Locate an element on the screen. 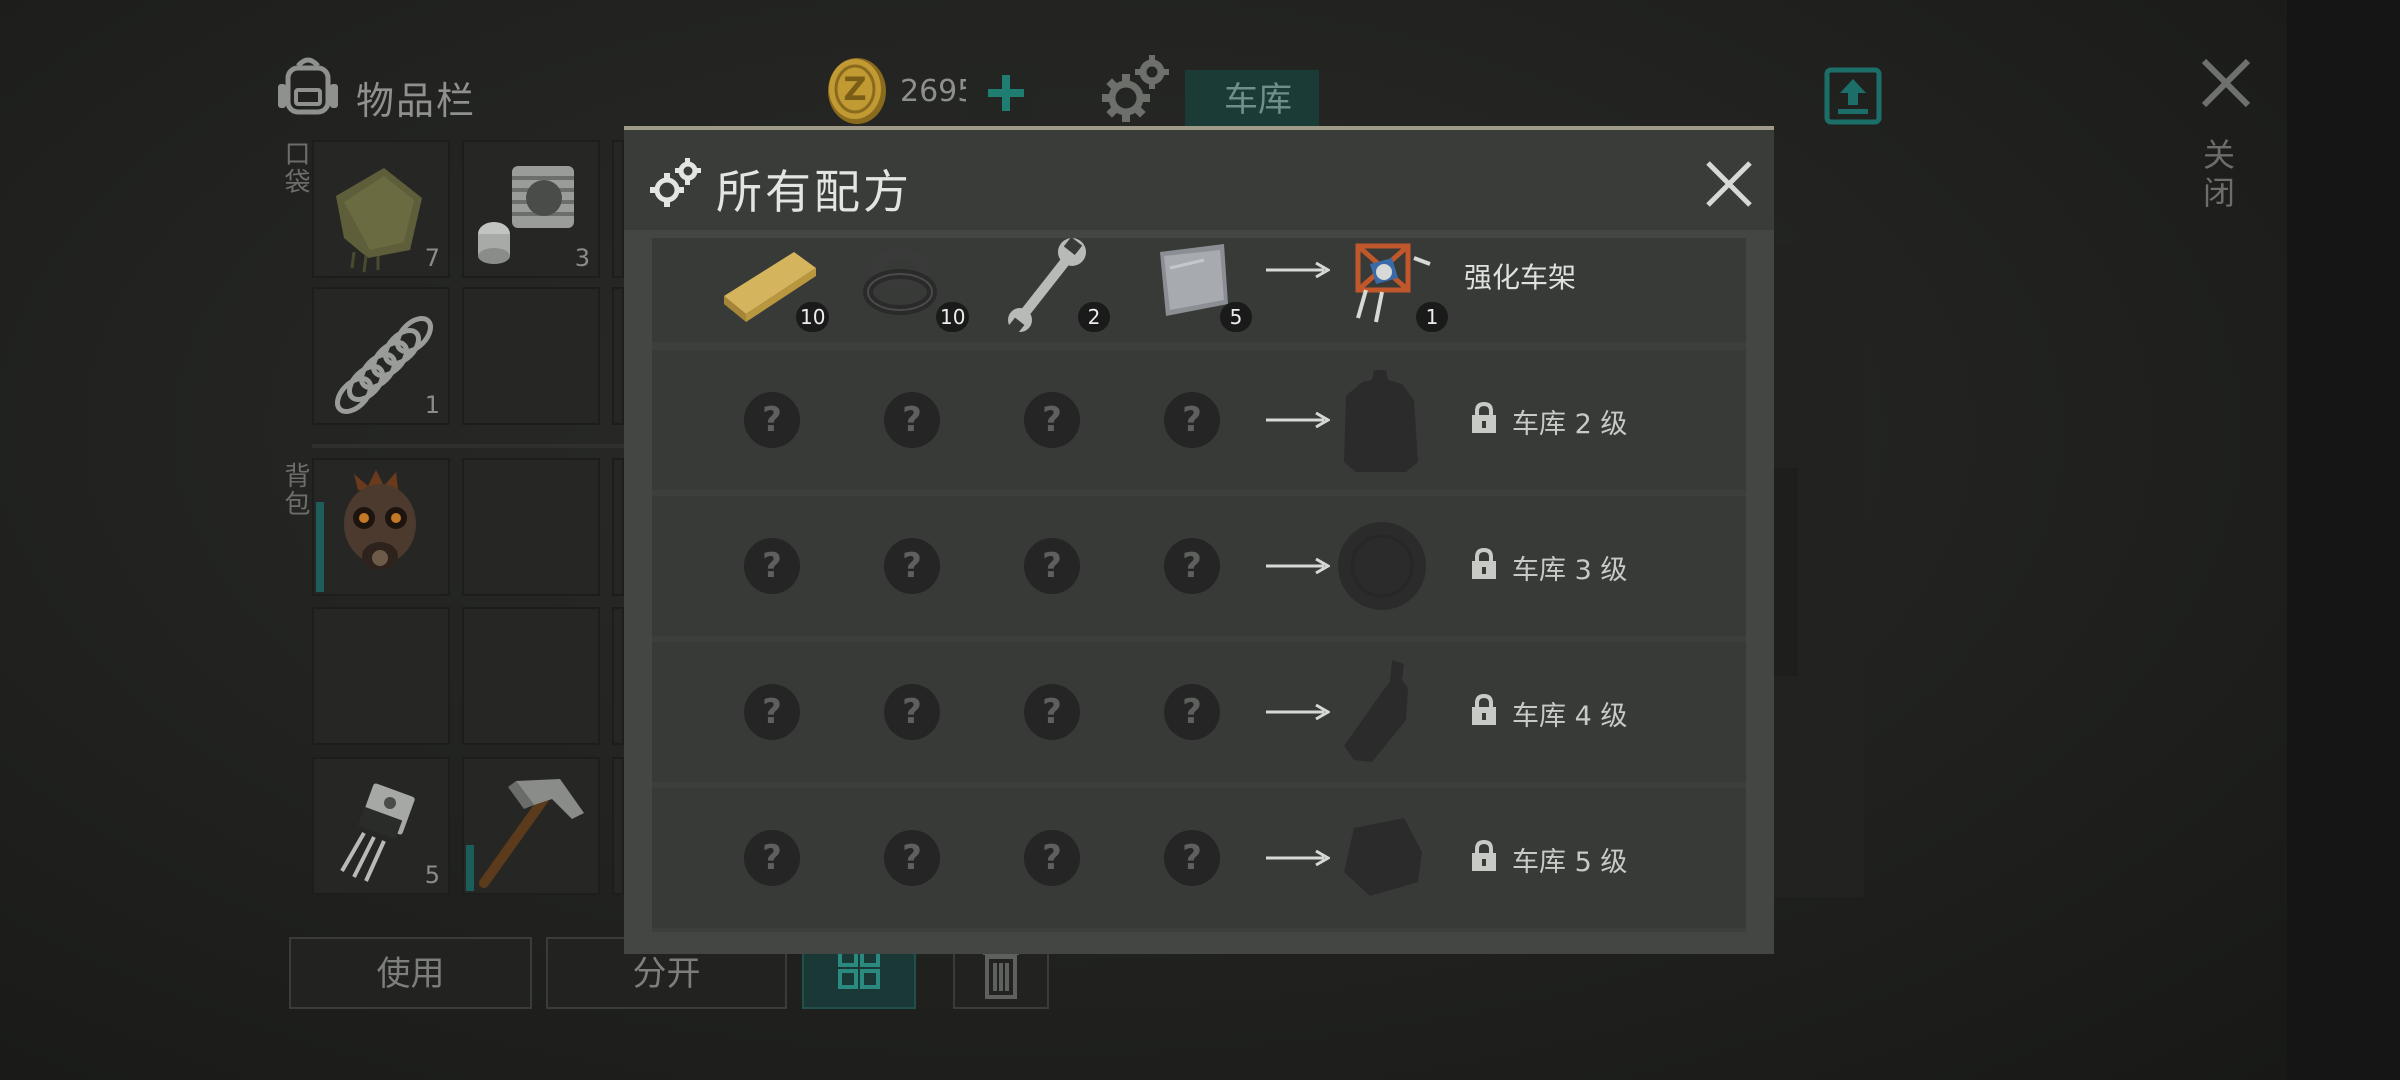 The image size is (2400, 1080). lock-label: 车库 3 级 is located at coordinates (1570, 570).